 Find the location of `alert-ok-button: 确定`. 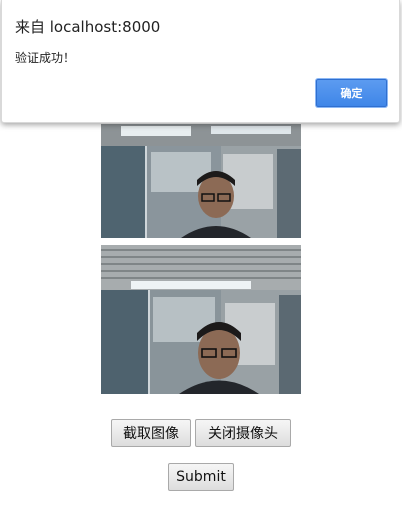

alert-ok-button: 确定 is located at coordinates (351, 93).